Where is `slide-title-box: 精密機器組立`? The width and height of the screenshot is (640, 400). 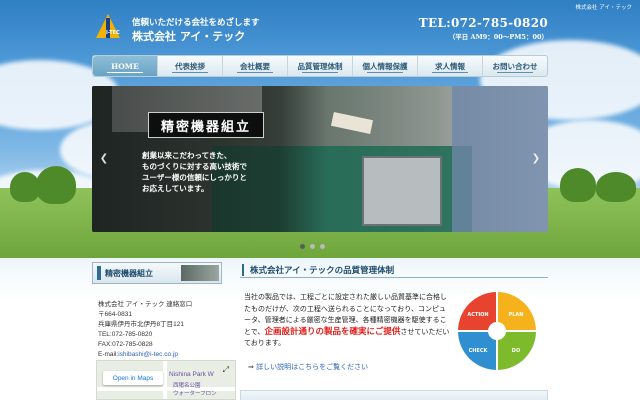
slide-title-box: 精密機器組立 is located at coordinates (206, 125).